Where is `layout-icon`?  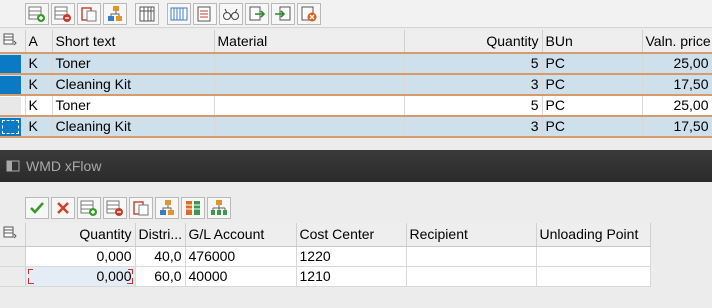
layout-icon is located at coordinates (10, 39).